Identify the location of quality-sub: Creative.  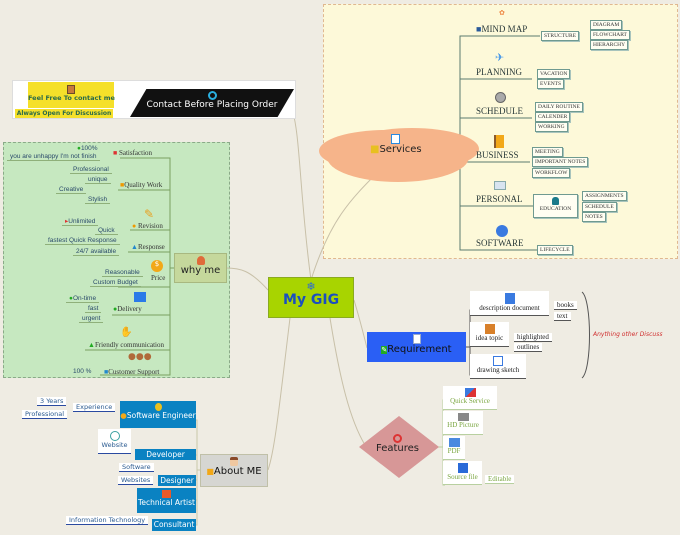
(71, 190).